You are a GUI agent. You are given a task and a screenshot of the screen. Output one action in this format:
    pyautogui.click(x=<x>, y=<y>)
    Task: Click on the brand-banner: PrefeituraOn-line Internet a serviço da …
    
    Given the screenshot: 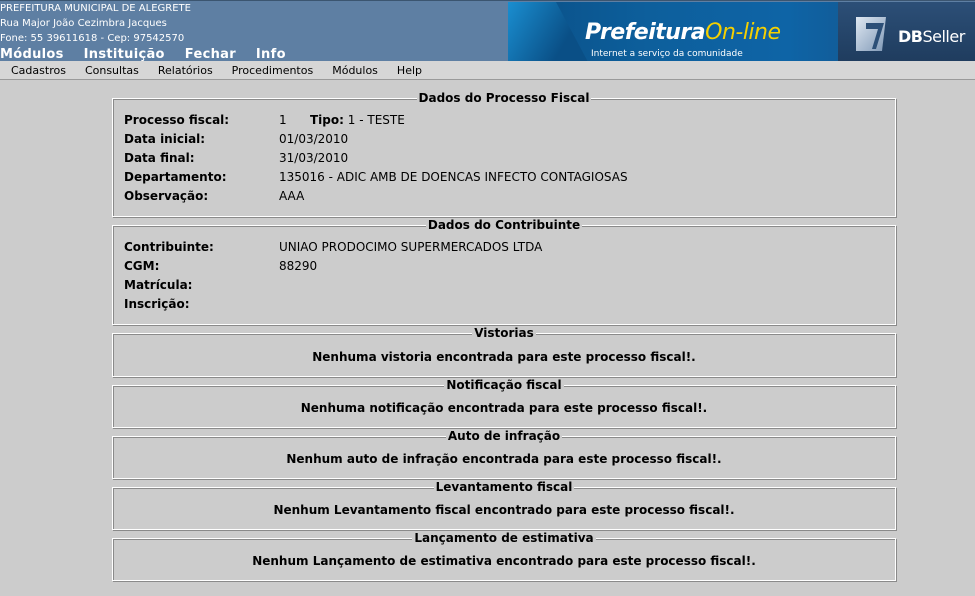 What is the action you would take?
    pyautogui.click(x=741, y=32)
    